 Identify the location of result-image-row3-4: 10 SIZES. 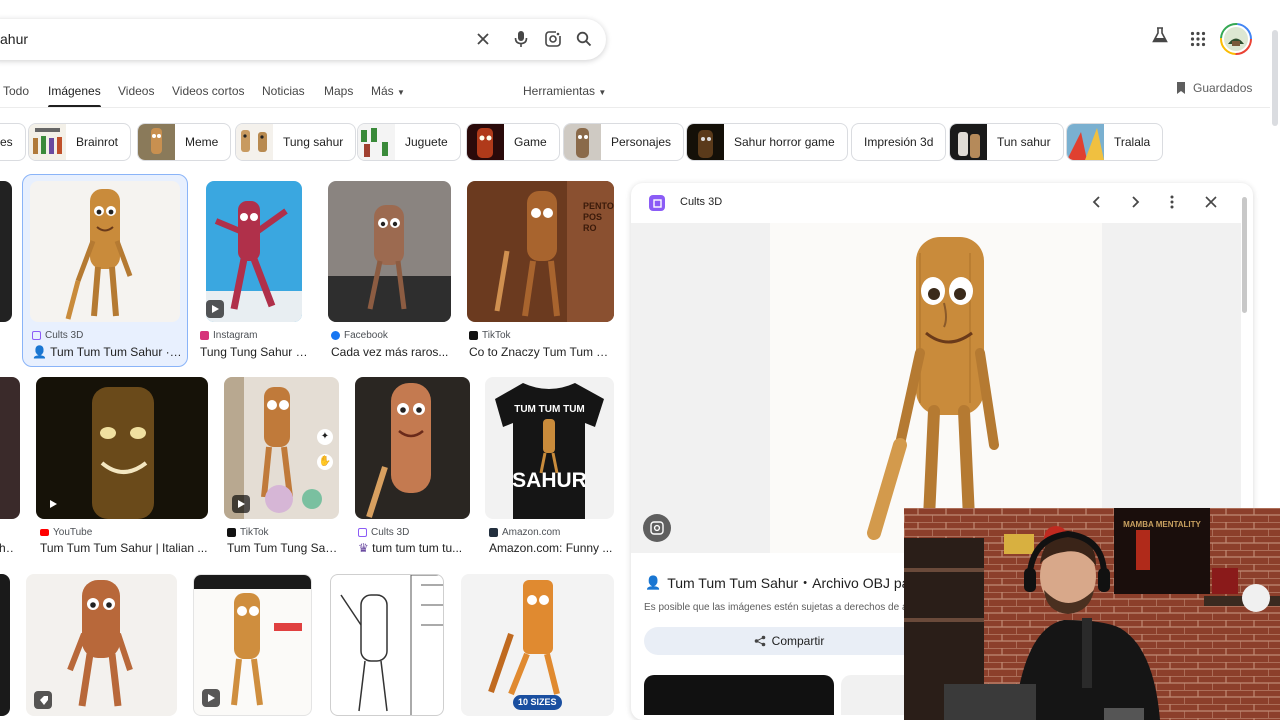
(537, 645).